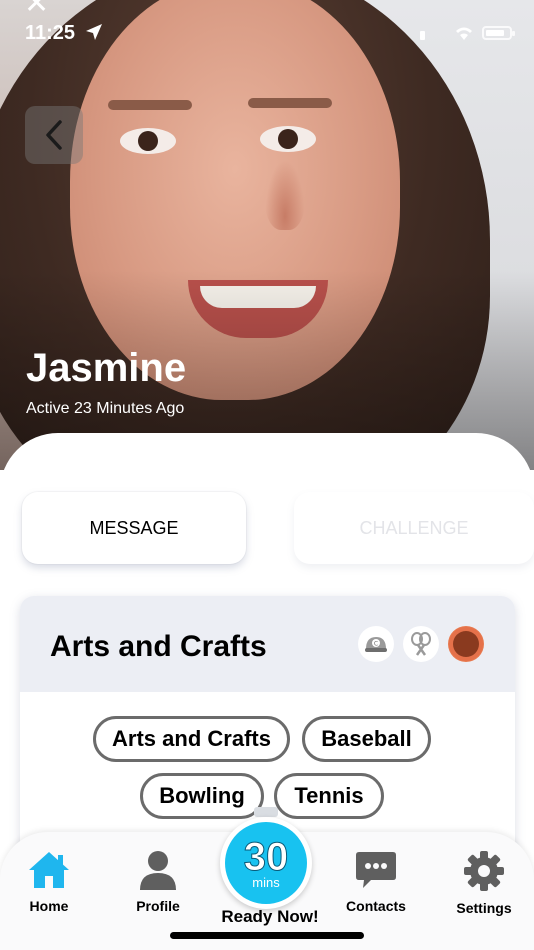 The width and height of the screenshot is (534, 950). Describe the element at coordinates (422, 35) in the screenshot. I see `cellular-signal-icon` at that location.